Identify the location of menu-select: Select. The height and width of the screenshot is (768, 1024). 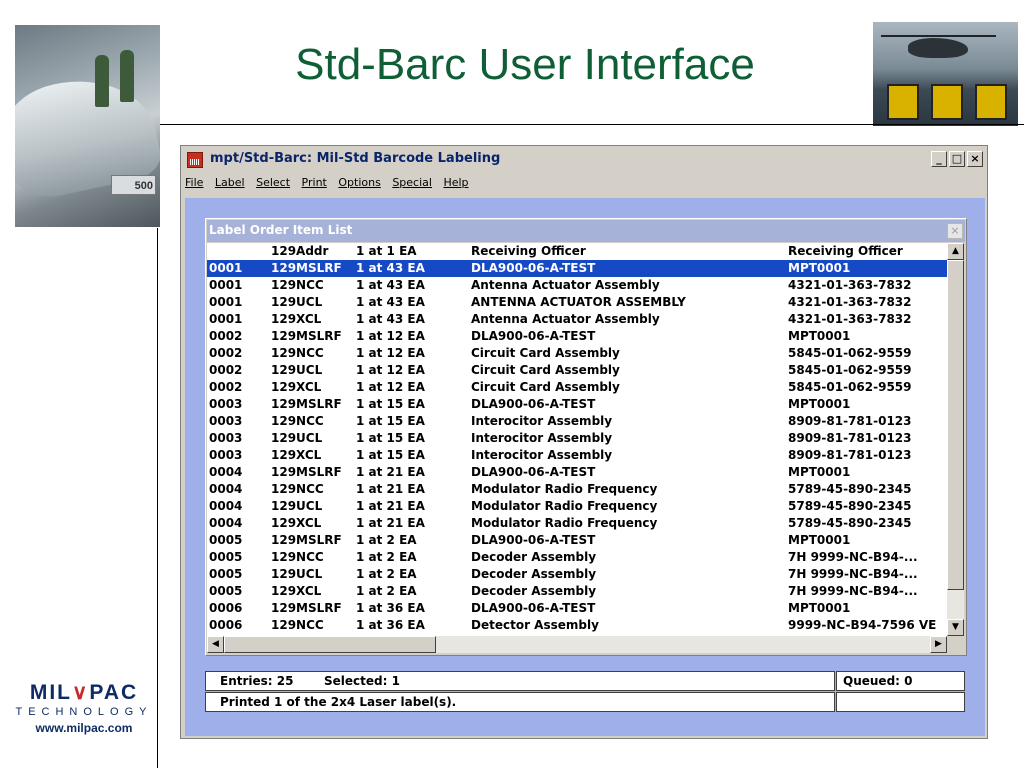
(273, 182).